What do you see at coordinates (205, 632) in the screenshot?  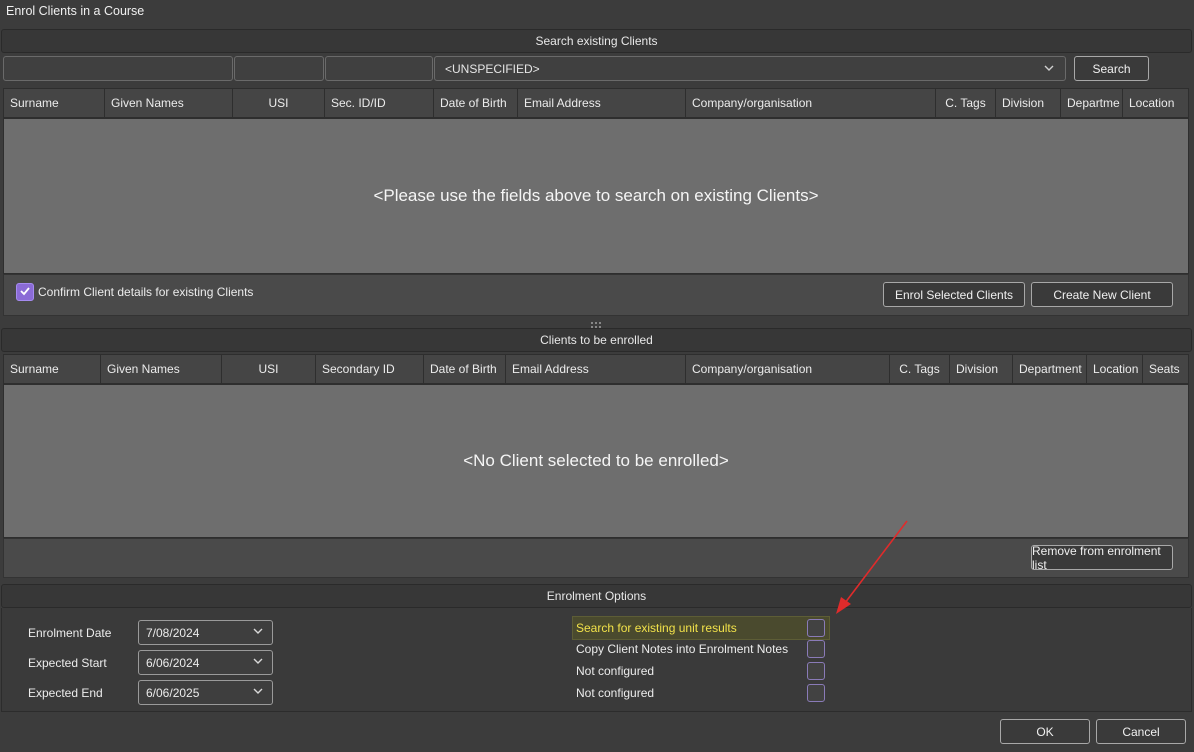 I see `enrolment-date-picker: 7/08/2024` at bounding box center [205, 632].